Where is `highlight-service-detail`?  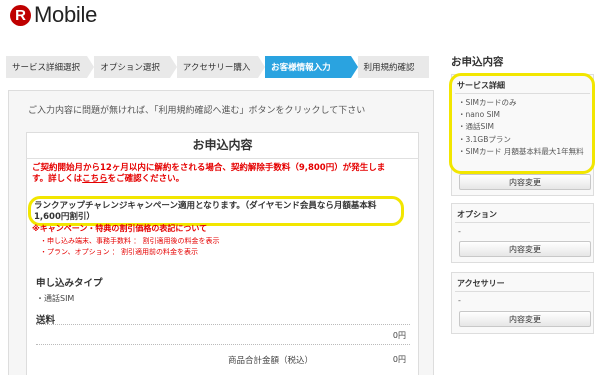 highlight-service-detail is located at coordinates (522, 123).